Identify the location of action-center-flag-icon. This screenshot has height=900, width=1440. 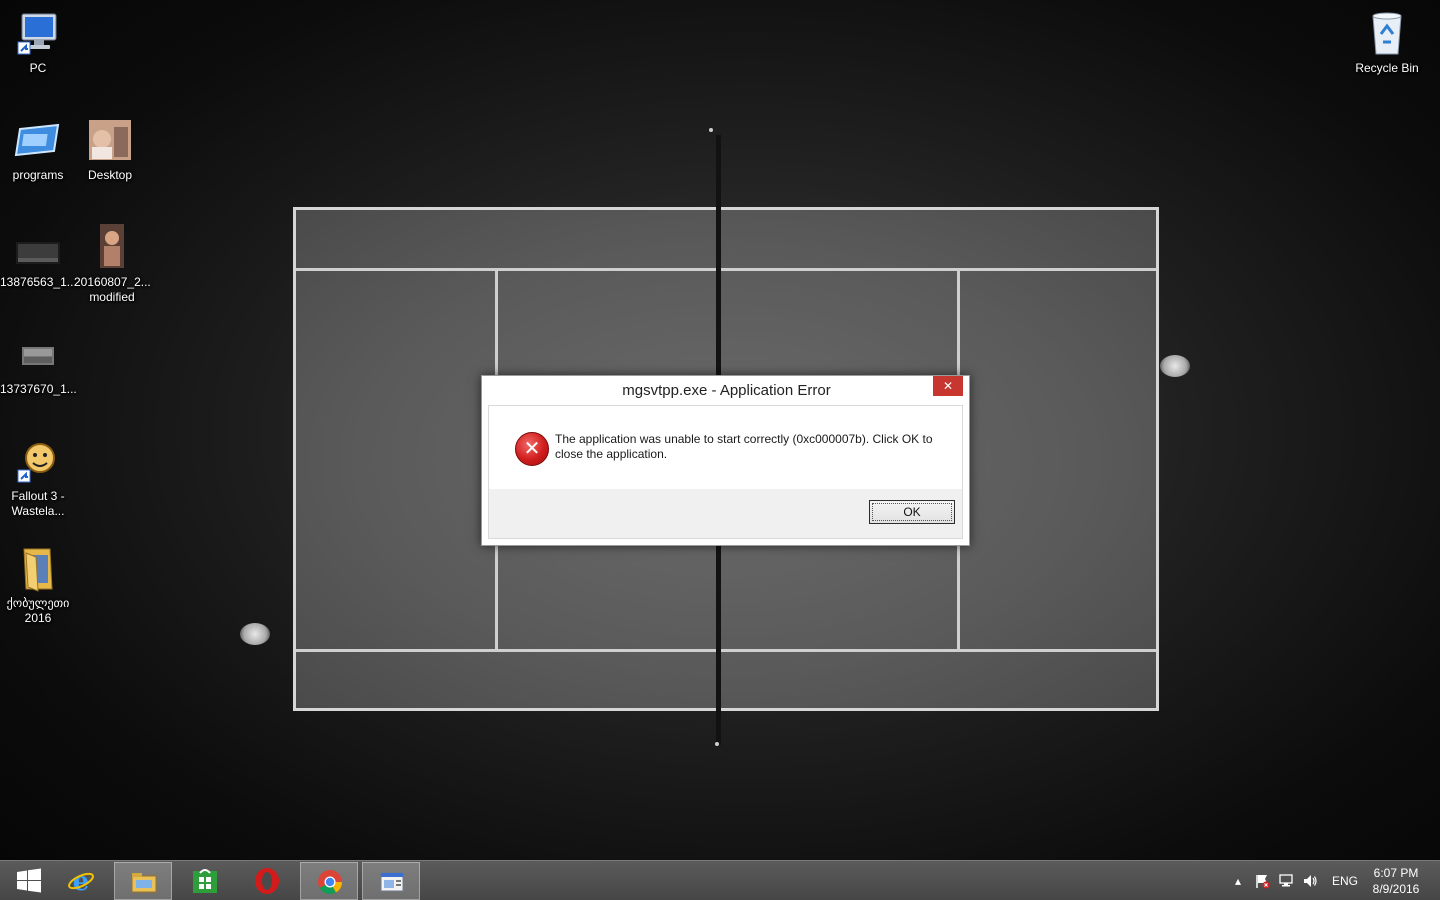
(1262, 881).